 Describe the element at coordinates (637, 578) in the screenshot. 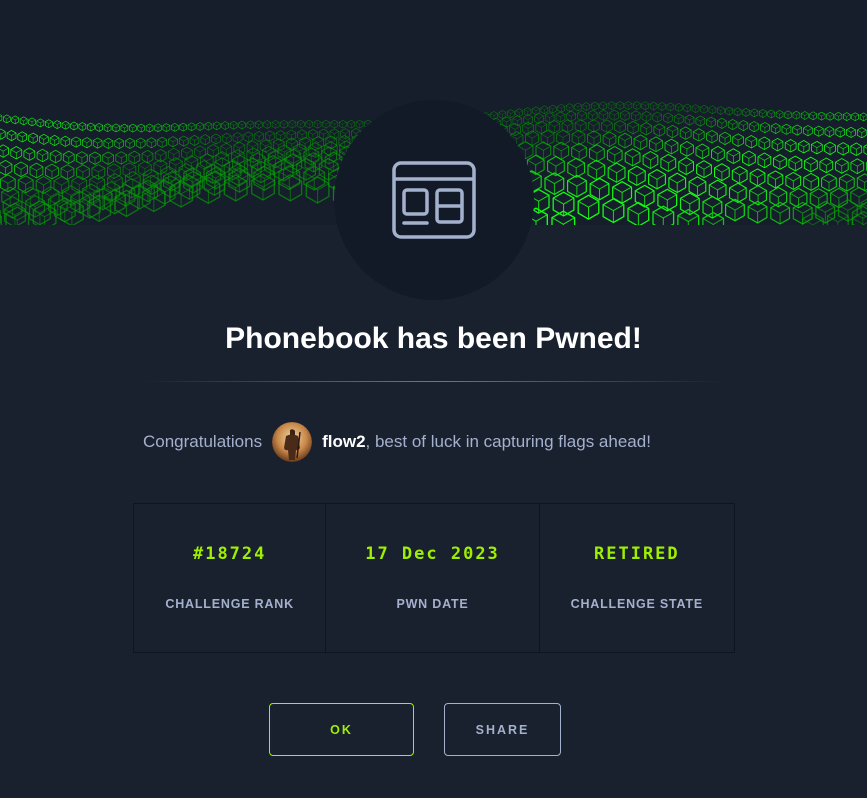

I see `stat-challenge-state: RETIRED CHALLENGE STATE` at that location.